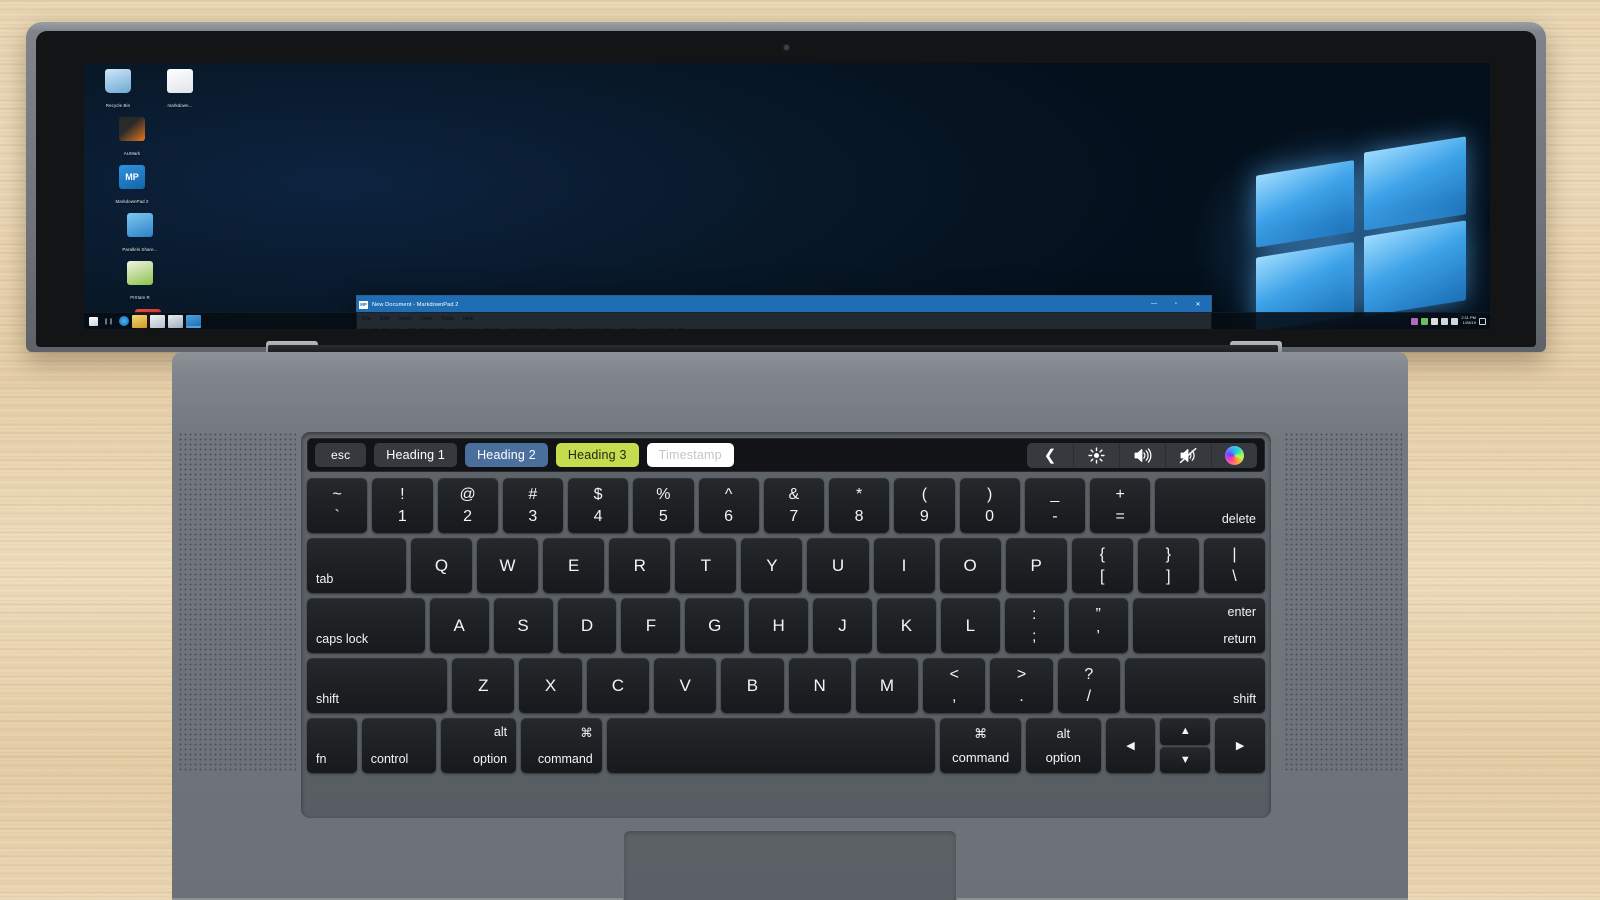 The height and width of the screenshot is (900, 1600). Describe the element at coordinates (1445, 321) in the screenshot. I see `network-icon` at that location.